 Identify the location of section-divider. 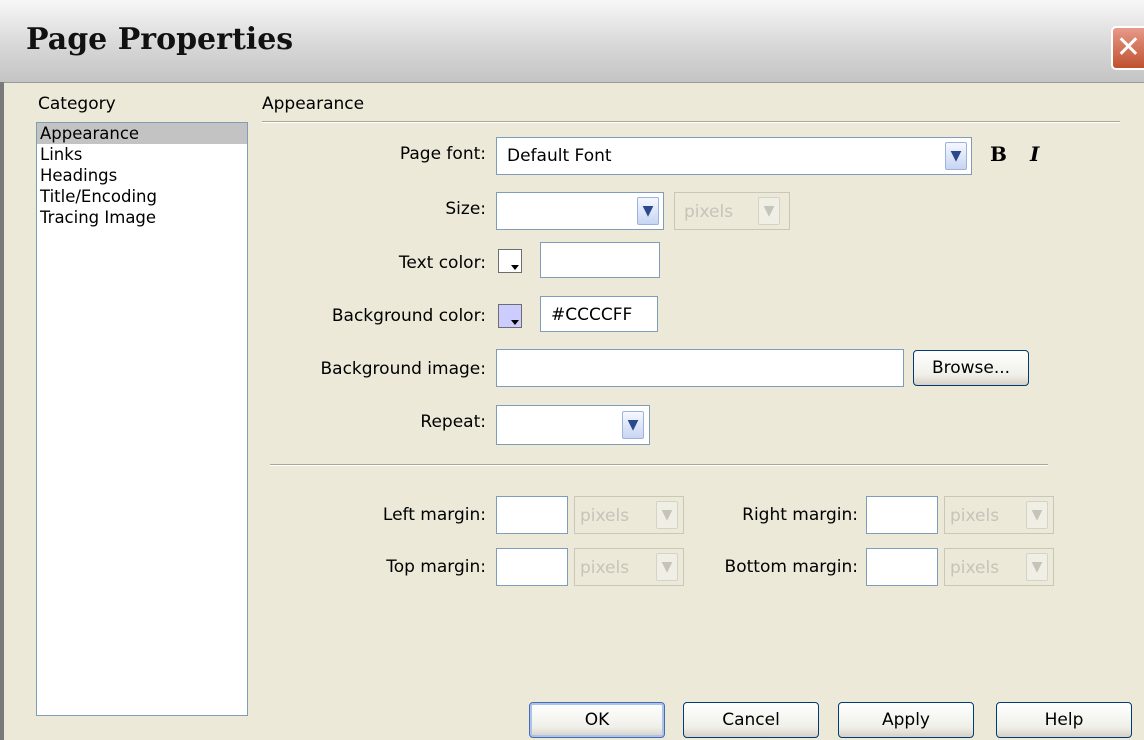
(691, 122).